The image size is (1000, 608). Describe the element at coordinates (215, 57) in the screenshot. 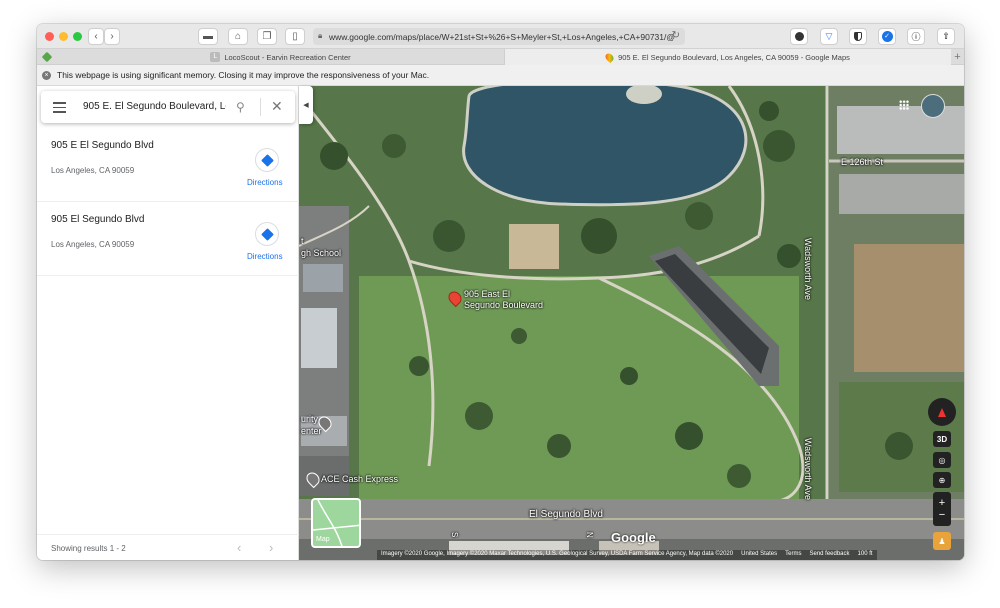

I see `tab-favicon: L` at that location.